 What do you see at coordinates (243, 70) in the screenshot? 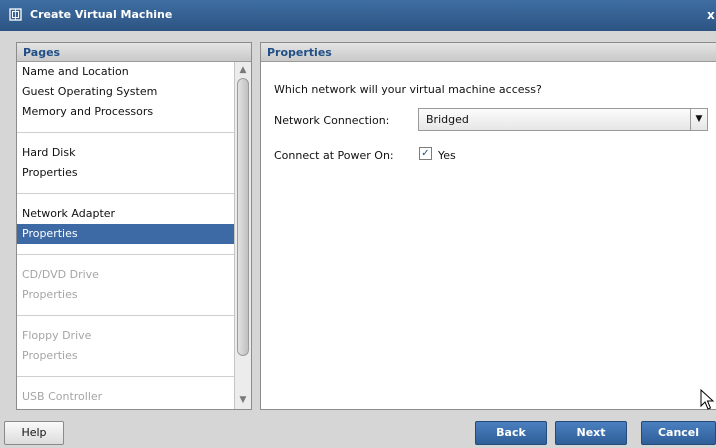
I see `chevron-up-icon: ▲` at bounding box center [243, 70].